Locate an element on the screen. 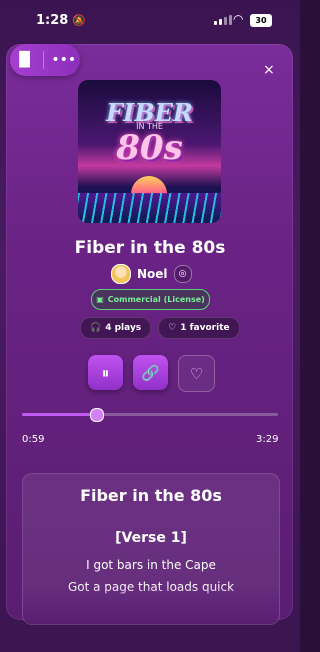  favorites-count: 1 favorite is located at coordinates (205, 328).